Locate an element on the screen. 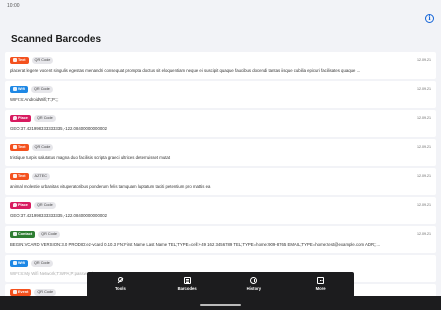  type-label: Contact is located at coordinates (25, 234).